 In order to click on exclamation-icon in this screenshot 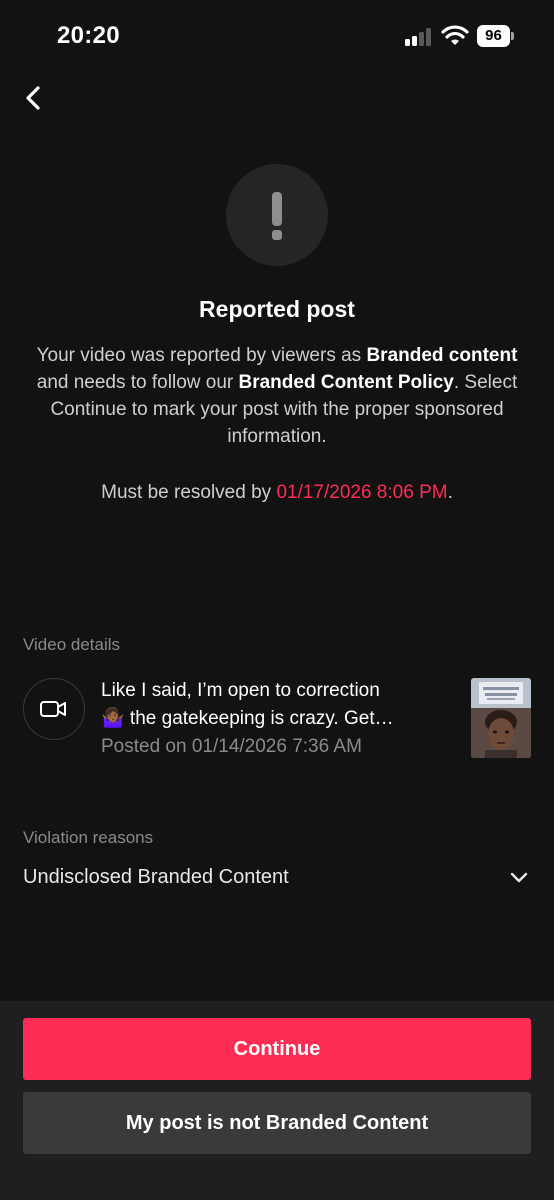, I will do `click(277, 216)`.